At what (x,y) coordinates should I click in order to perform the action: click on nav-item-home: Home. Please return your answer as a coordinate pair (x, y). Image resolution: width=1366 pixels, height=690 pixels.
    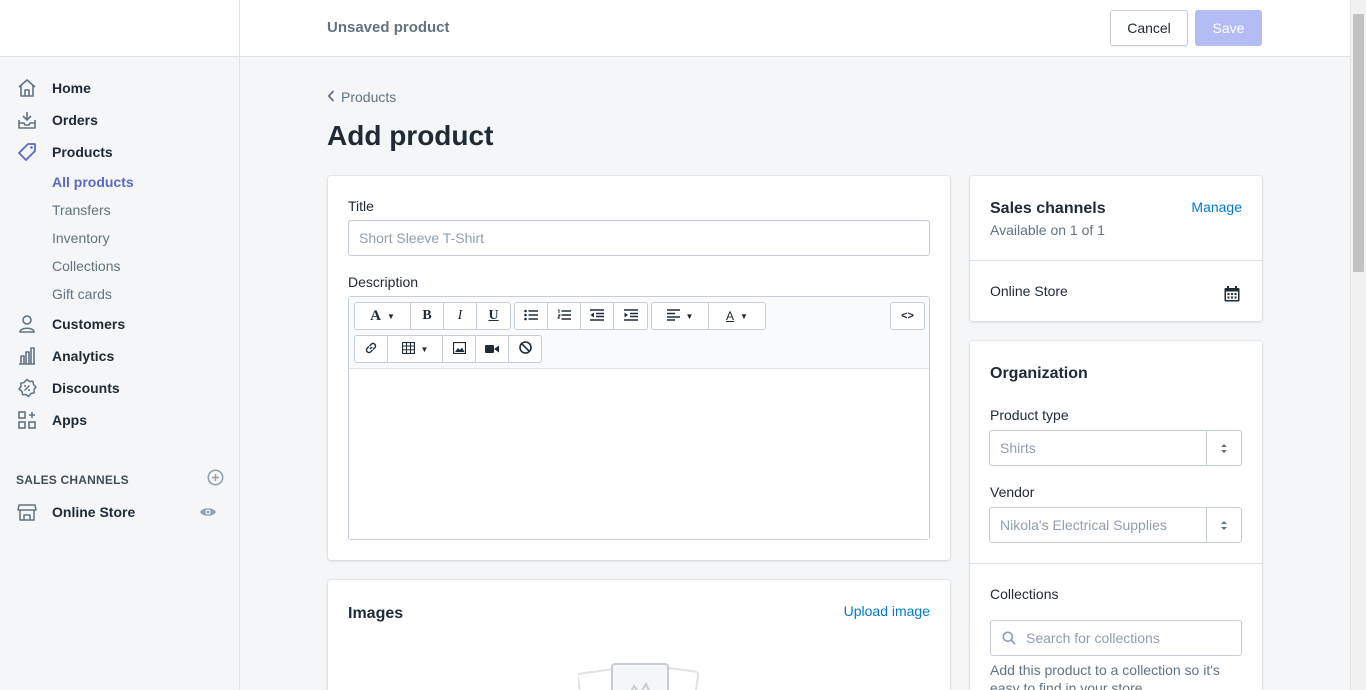
    Looking at the image, I should click on (119, 88).